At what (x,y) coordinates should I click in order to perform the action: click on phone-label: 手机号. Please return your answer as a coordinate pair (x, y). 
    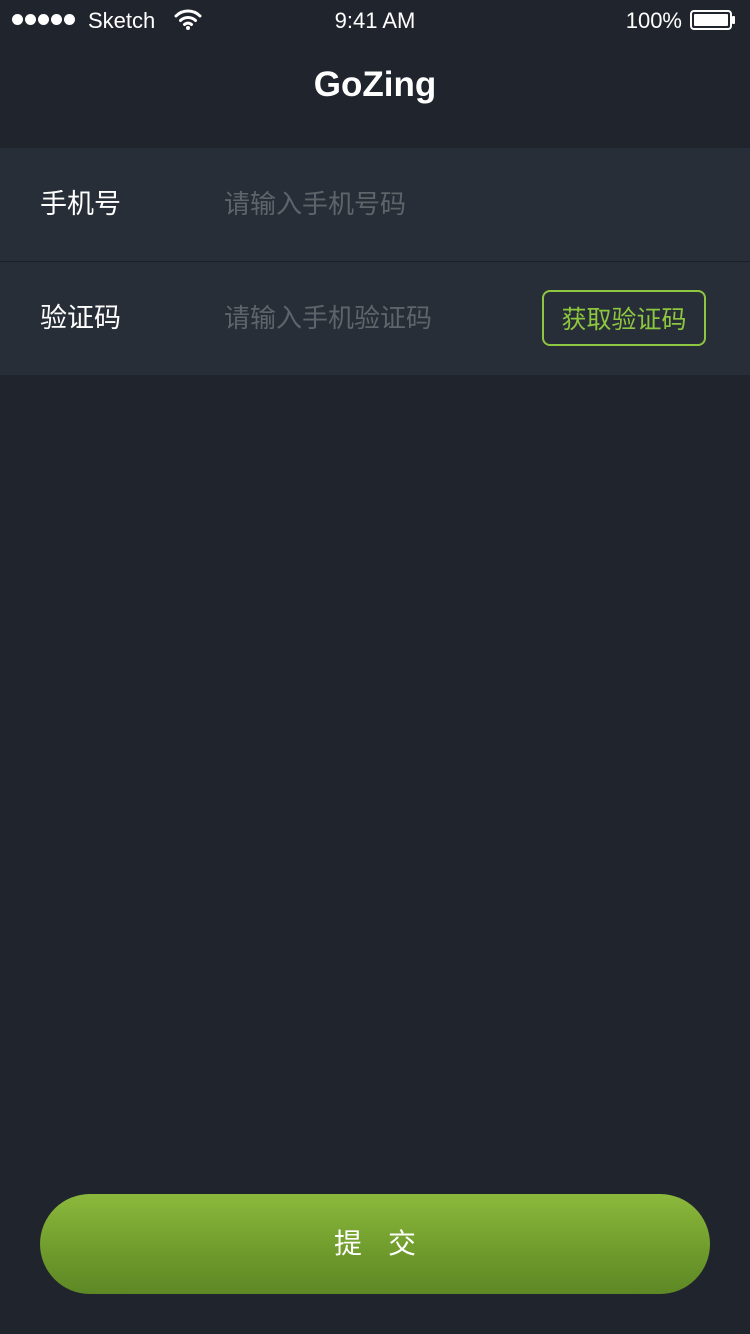
    Looking at the image, I should click on (80, 204).